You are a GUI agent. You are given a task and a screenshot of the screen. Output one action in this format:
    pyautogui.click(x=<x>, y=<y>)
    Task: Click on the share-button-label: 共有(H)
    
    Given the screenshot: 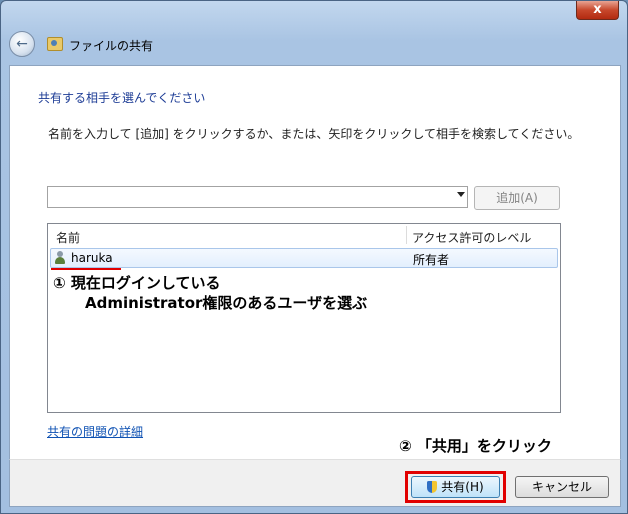 What is the action you would take?
    pyautogui.click(x=462, y=487)
    